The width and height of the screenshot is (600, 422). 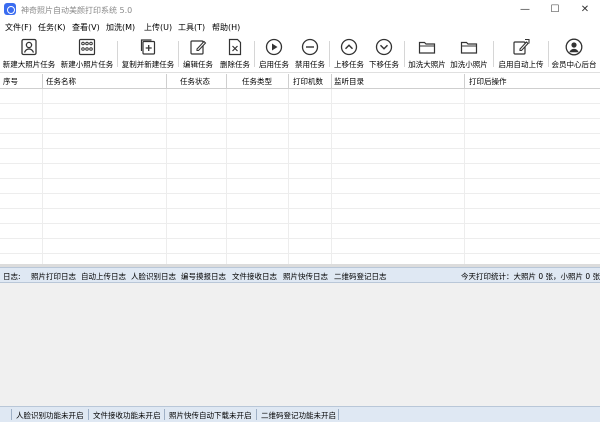 What do you see at coordinates (305, 276) in the screenshot?
I see `log-tab-photo-transfer: 照片快传日志` at bounding box center [305, 276].